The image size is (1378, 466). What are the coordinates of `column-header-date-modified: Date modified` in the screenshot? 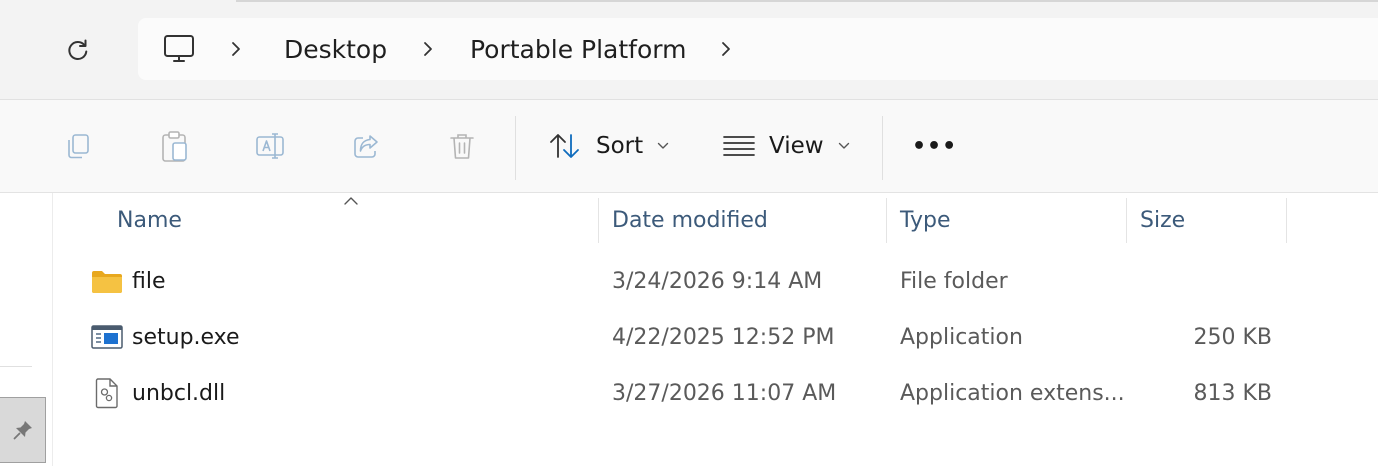 It's located at (690, 220).